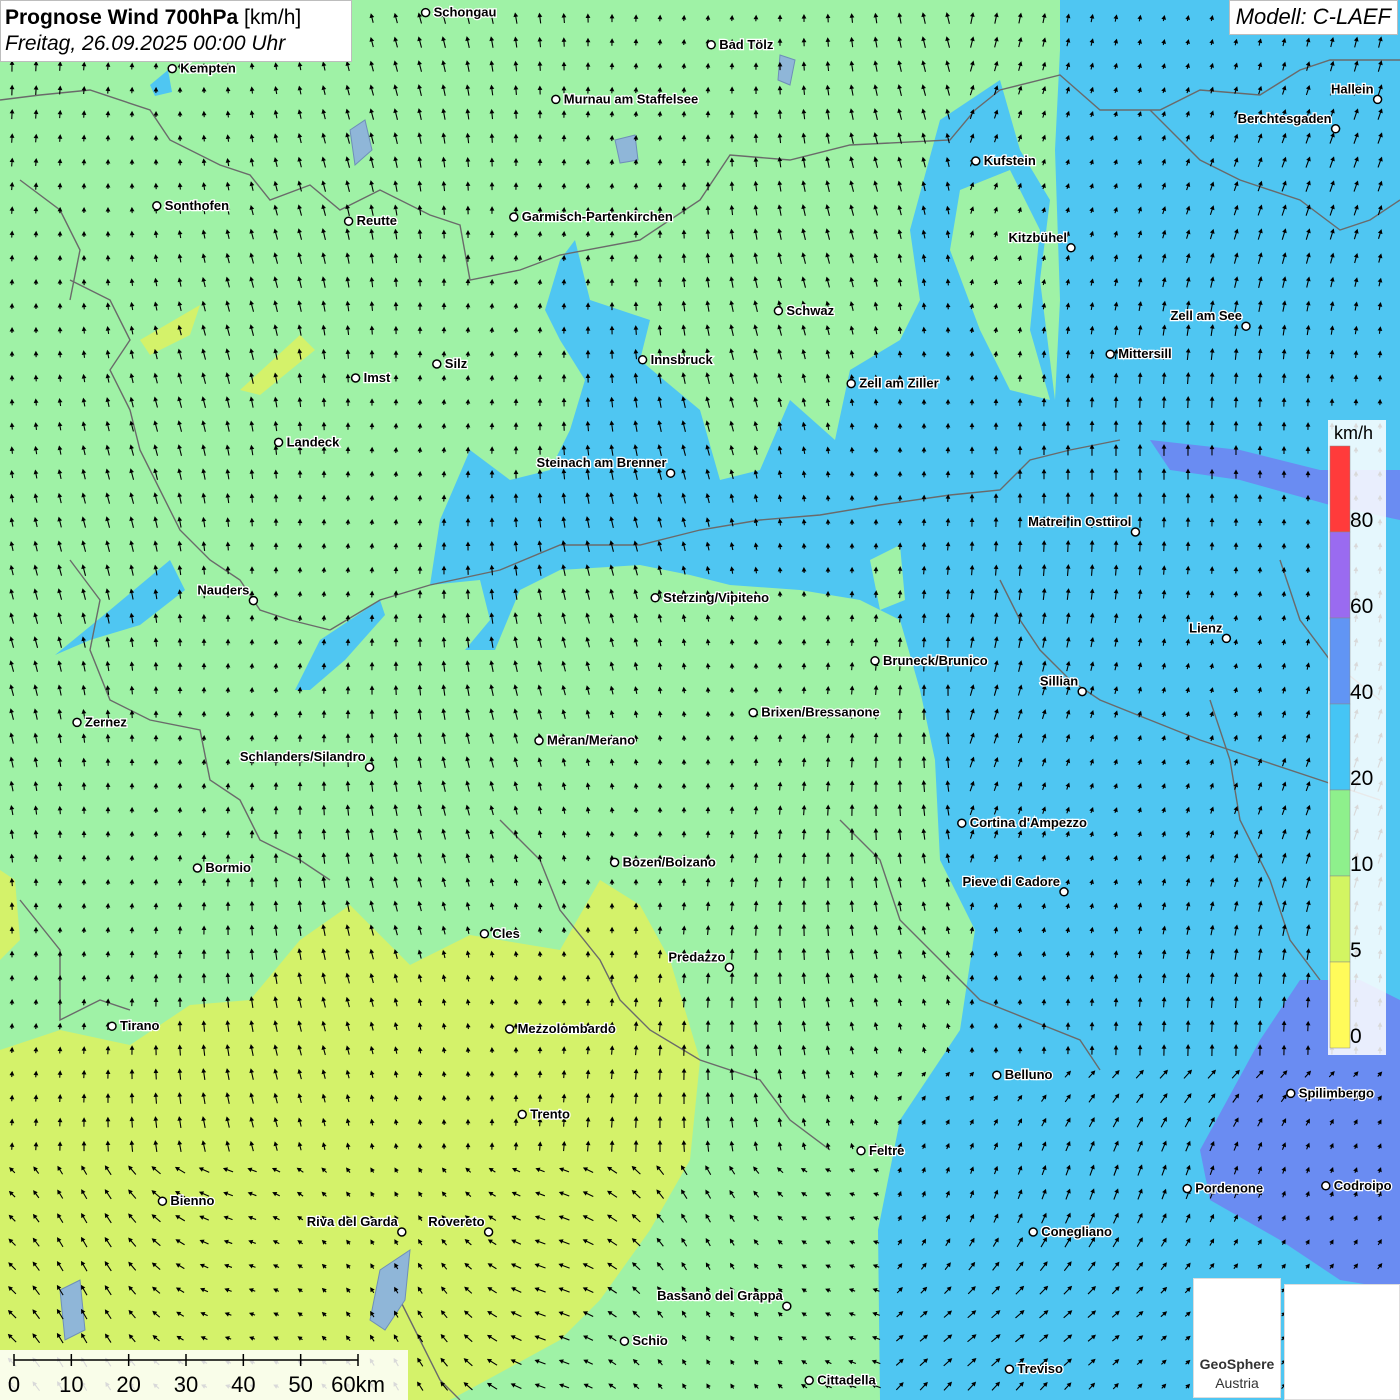 The height and width of the screenshot is (1400, 1400). I want to click on place-label: Innsbruck, so click(682, 359).